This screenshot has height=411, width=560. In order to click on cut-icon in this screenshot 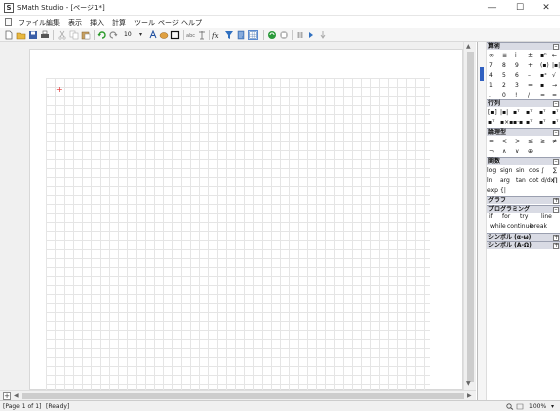, I will do `click(62, 35)`.